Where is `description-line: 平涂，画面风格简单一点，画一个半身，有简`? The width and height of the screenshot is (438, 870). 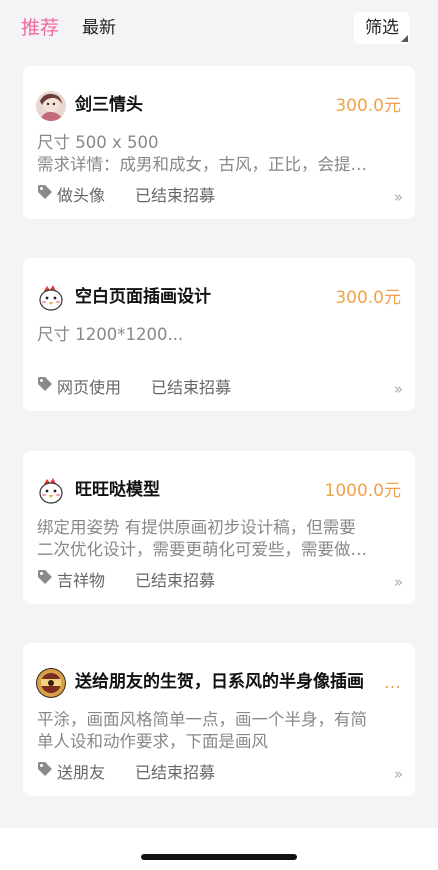
description-line: 平涂，画面风格简单一点，画一个半身，有简 is located at coordinates (202, 719).